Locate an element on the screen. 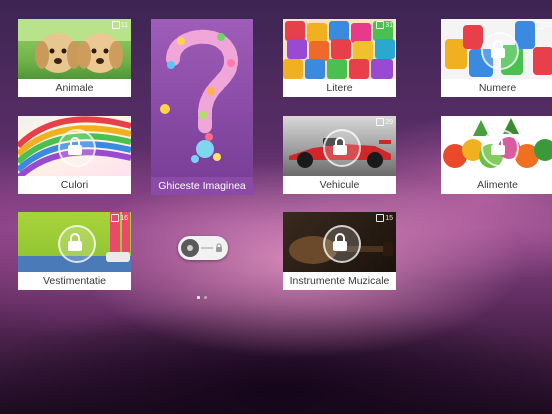 This screenshot has width=552, height=414. category-label: Alimente is located at coordinates (496, 185).